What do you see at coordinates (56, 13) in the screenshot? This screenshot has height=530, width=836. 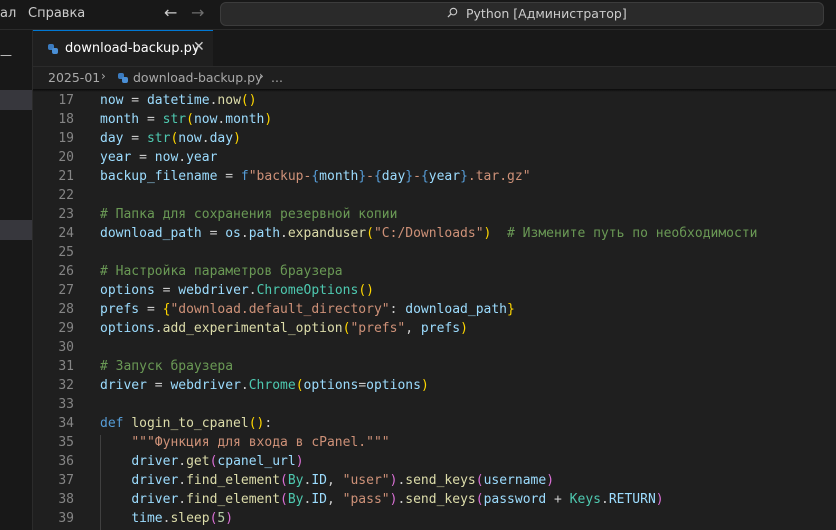 I see `menu-item-help: Справка` at bounding box center [56, 13].